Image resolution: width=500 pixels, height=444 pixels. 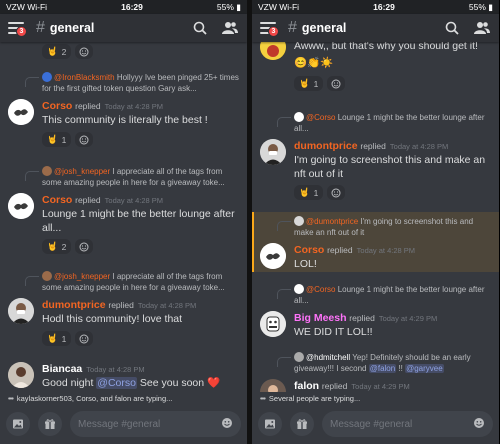 I want to click on reaction-count: 2, so click(x=64, y=51).